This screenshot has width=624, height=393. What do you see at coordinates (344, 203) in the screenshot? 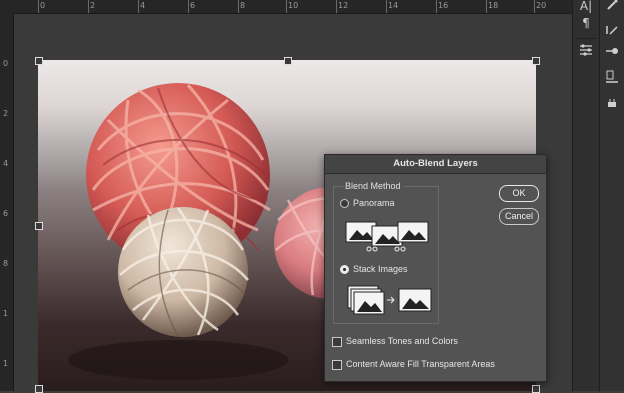
I see `panorama-radio` at bounding box center [344, 203].